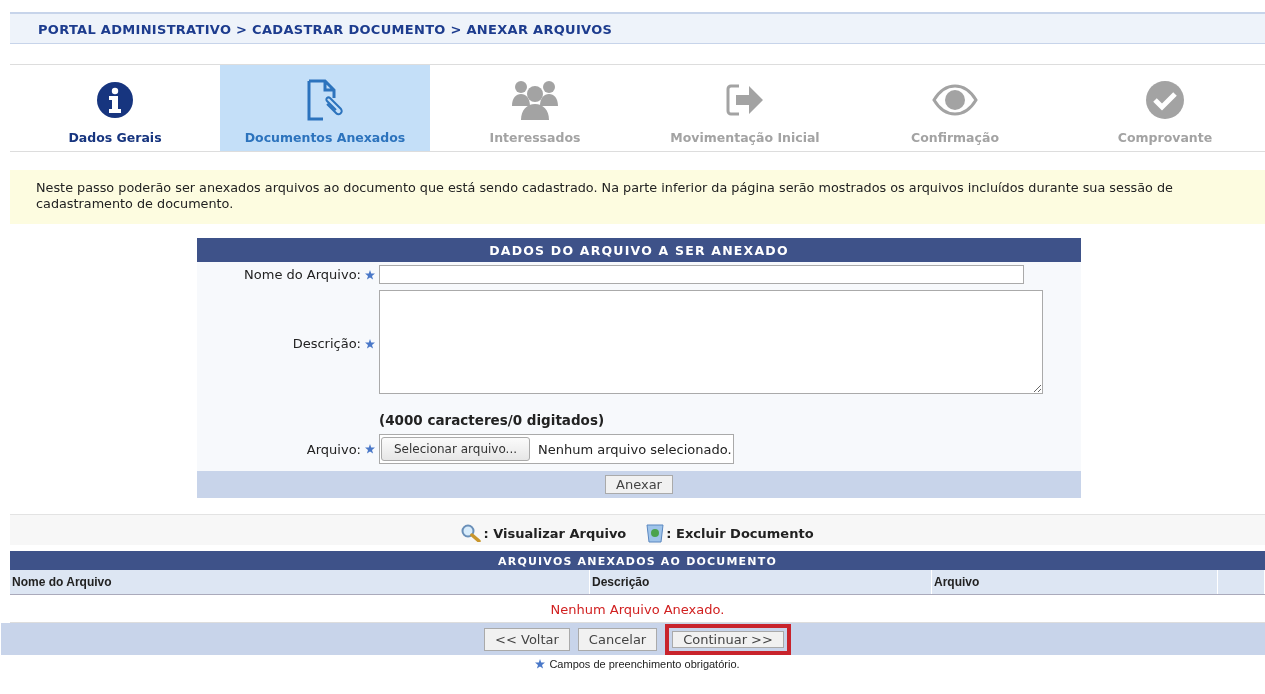 The width and height of the screenshot is (1265, 694). Describe the element at coordinates (635, 449) in the screenshot. I see `file-status: Nenhum arquivo selecionado.` at that location.